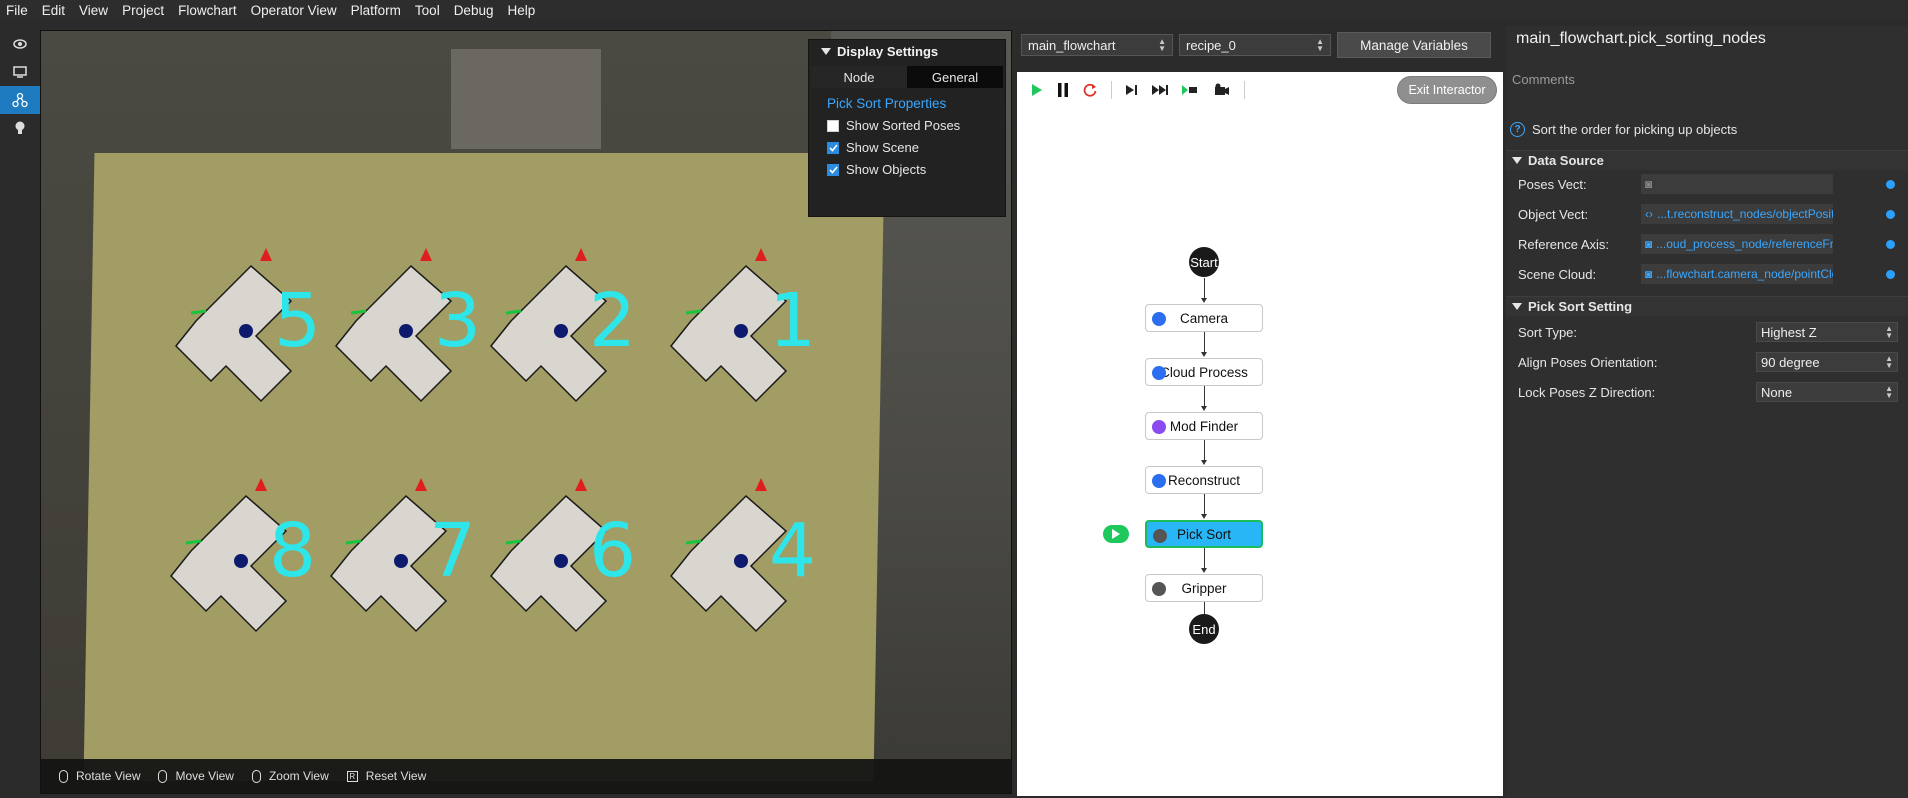 Image resolution: width=1908 pixels, height=798 pixels. I want to click on recipe-select: recipe_0 ▲ ▼, so click(1255, 45).